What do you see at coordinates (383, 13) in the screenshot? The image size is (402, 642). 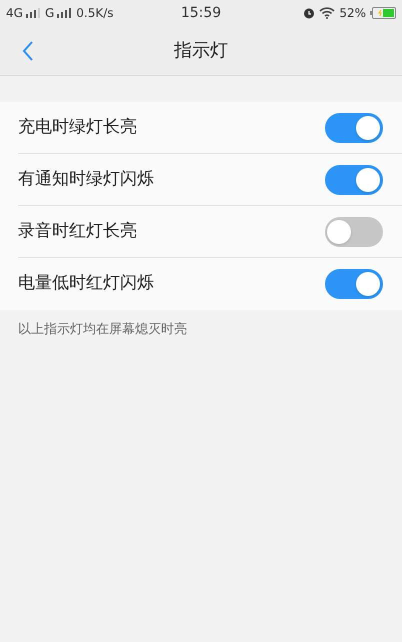 I see `battery-icon` at bounding box center [383, 13].